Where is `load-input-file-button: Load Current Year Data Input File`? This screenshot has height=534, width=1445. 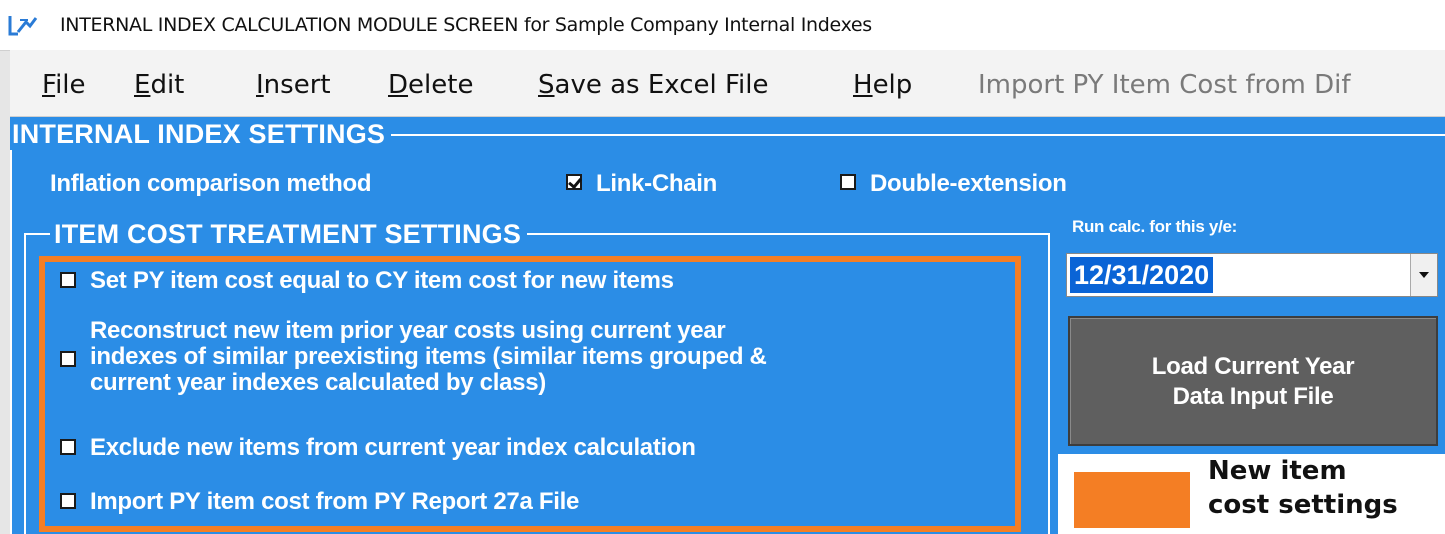
load-input-file-button: Load Current Year Data Input File is located at coordinates (1253, 381).